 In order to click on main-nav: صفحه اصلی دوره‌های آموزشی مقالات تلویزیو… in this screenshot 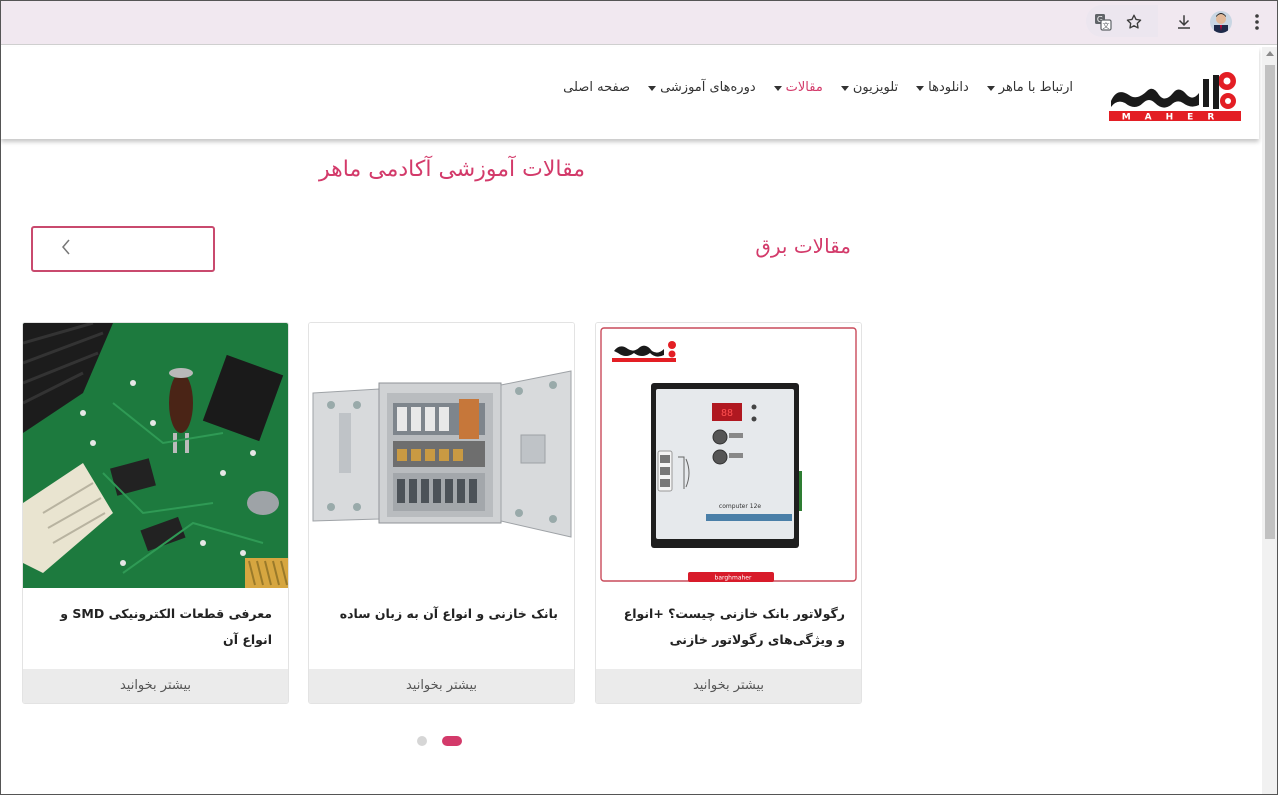, I will do `click(818, 87)`.